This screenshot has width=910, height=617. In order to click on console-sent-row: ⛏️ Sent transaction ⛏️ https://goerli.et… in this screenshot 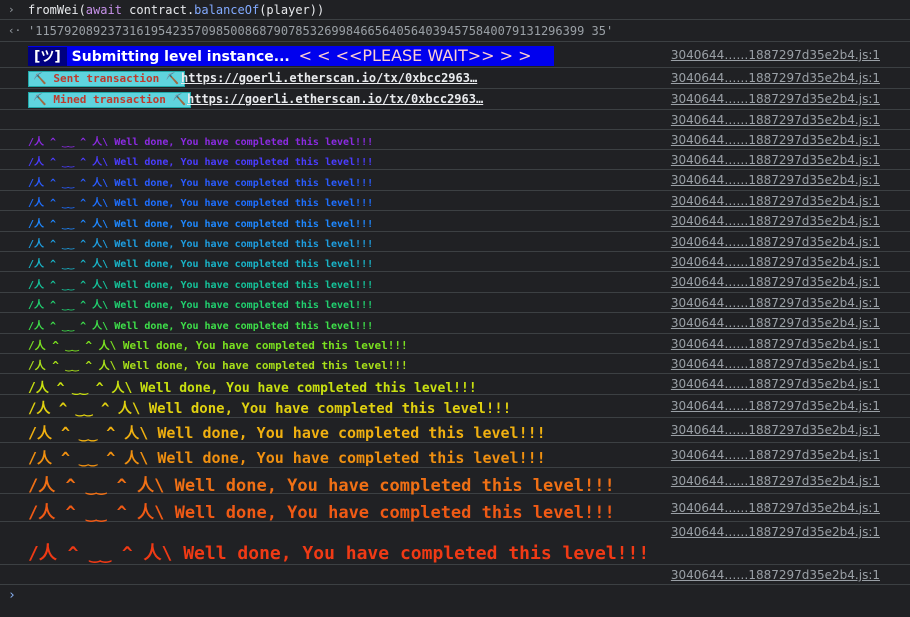, I will do `click(455, 78)`.